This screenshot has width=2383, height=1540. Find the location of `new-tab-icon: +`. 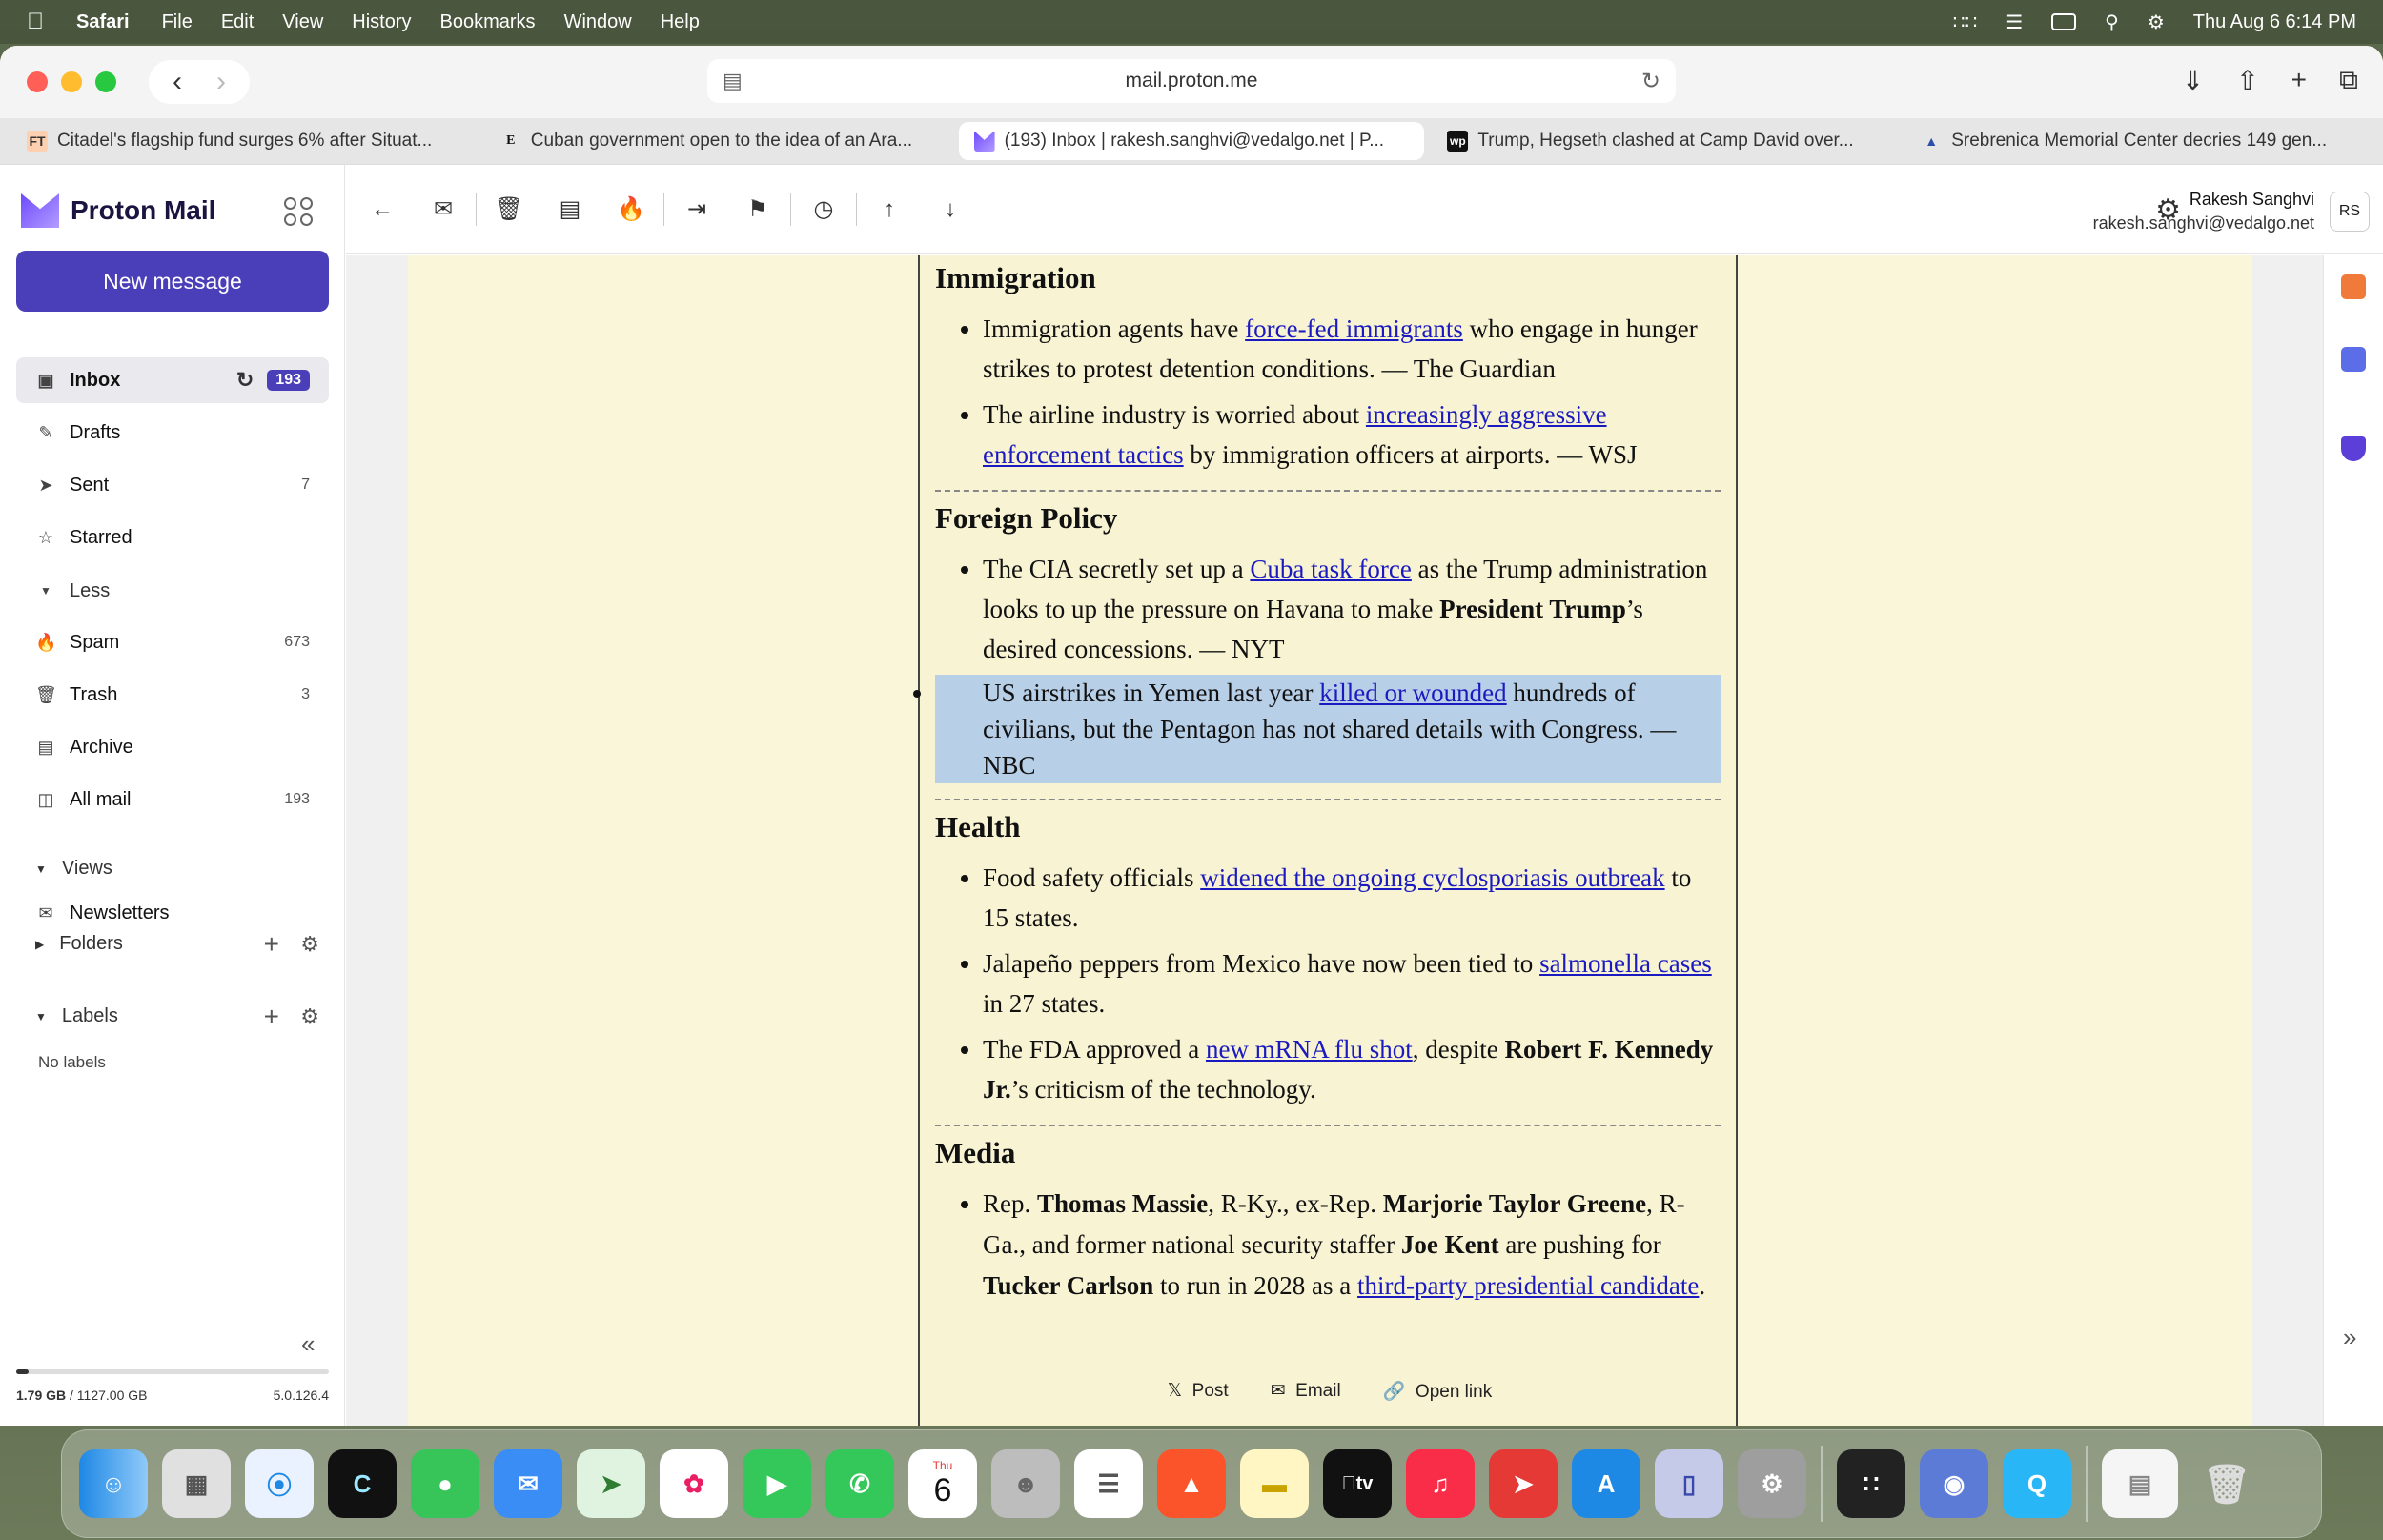

new-tab-icon: + is located at coordinates (2299, 80).